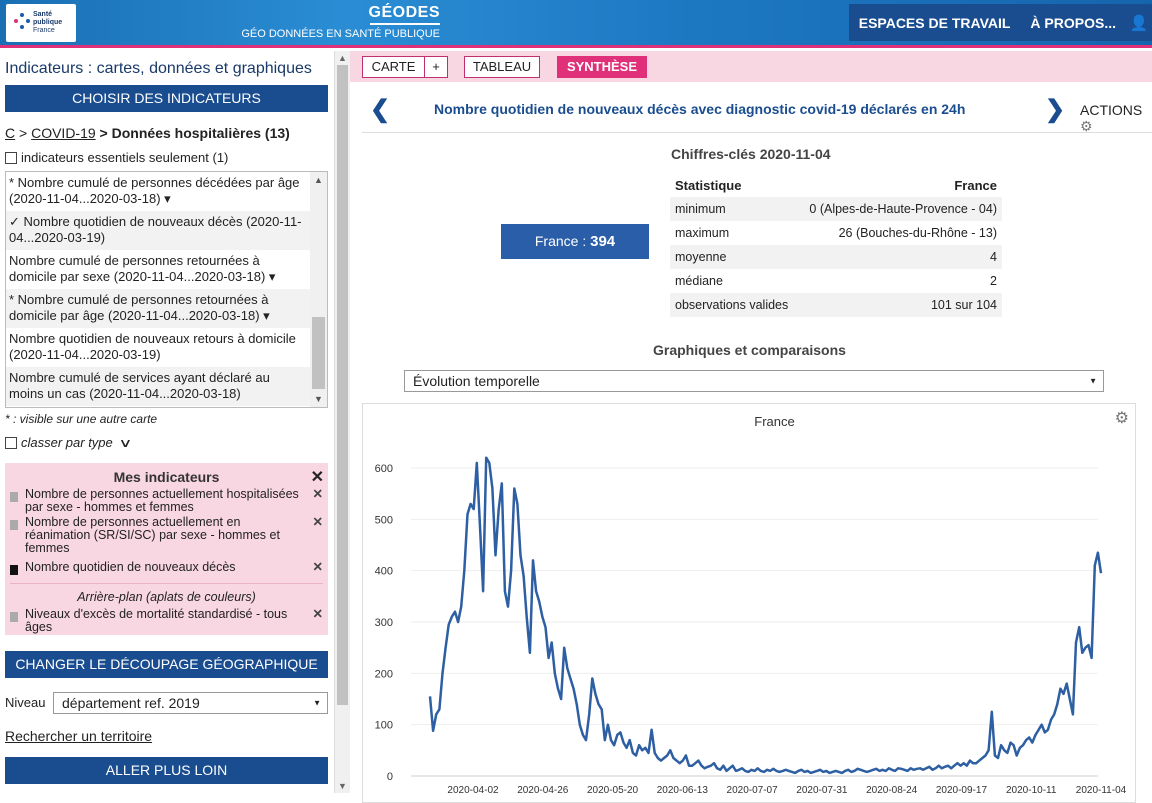  I want to click on close-icon: ✕, so click(317, 477).